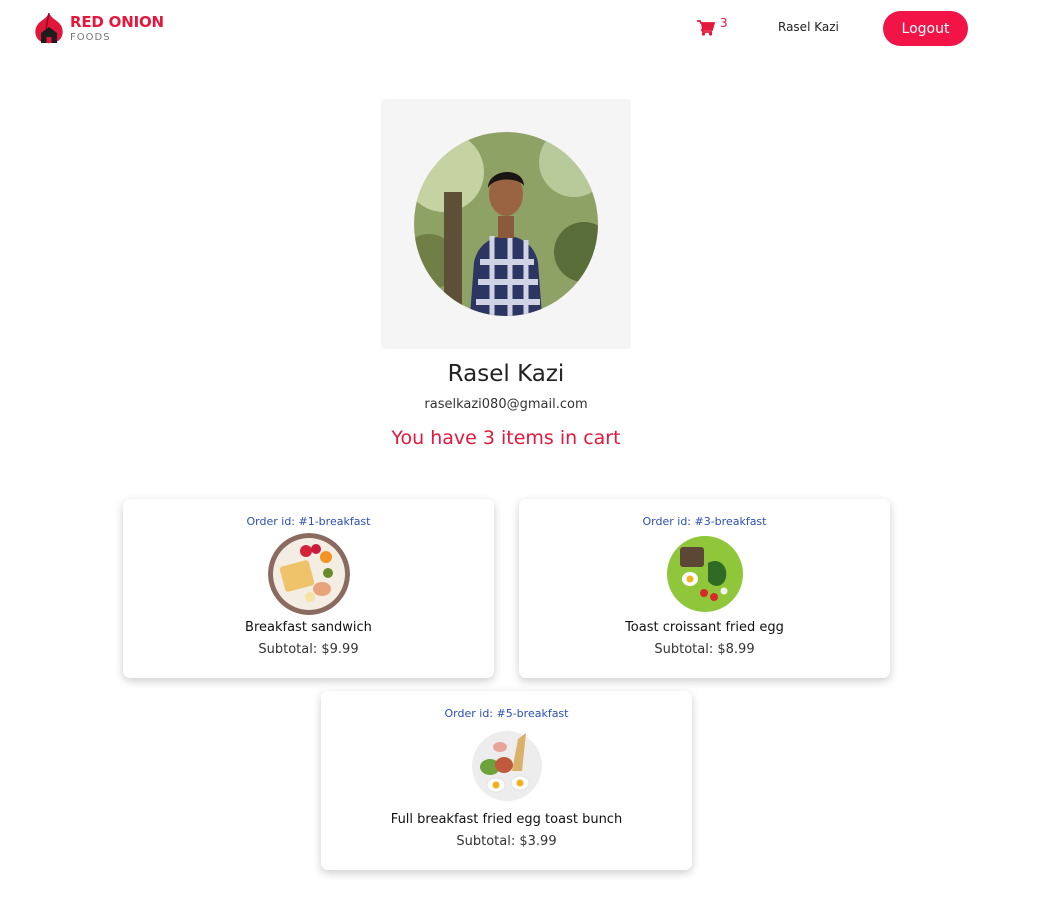  Describe the element at coordinates (704, 649) in the screenshot. I see `item-subtotal: Subtotal: $8.99` at that location.